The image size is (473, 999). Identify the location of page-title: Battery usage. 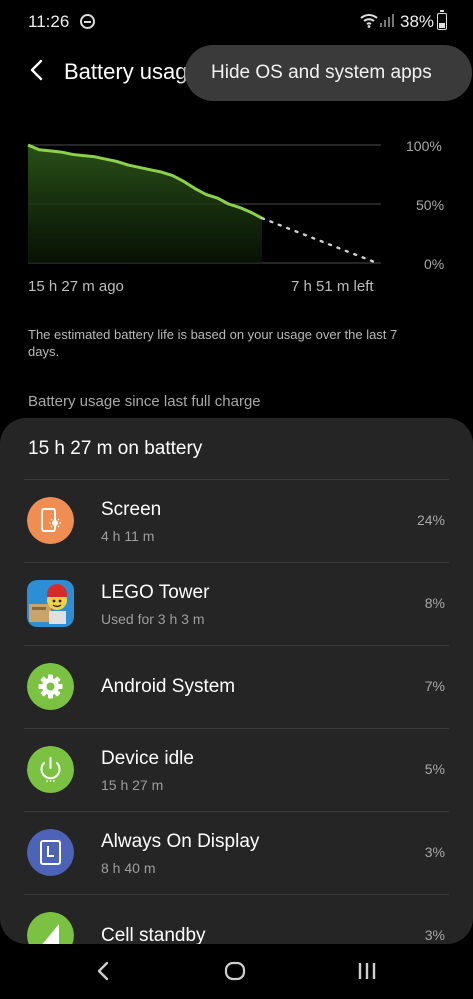
(132, 71).